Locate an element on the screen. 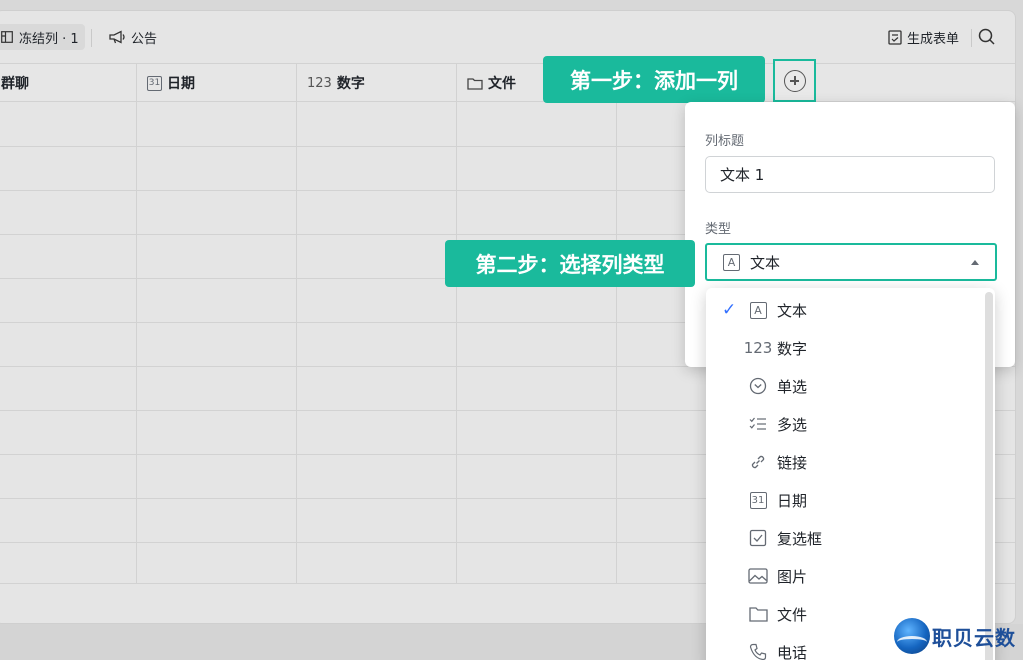  step2-callout: 第二步：选择列类型 is located at coordinates (570, 263).